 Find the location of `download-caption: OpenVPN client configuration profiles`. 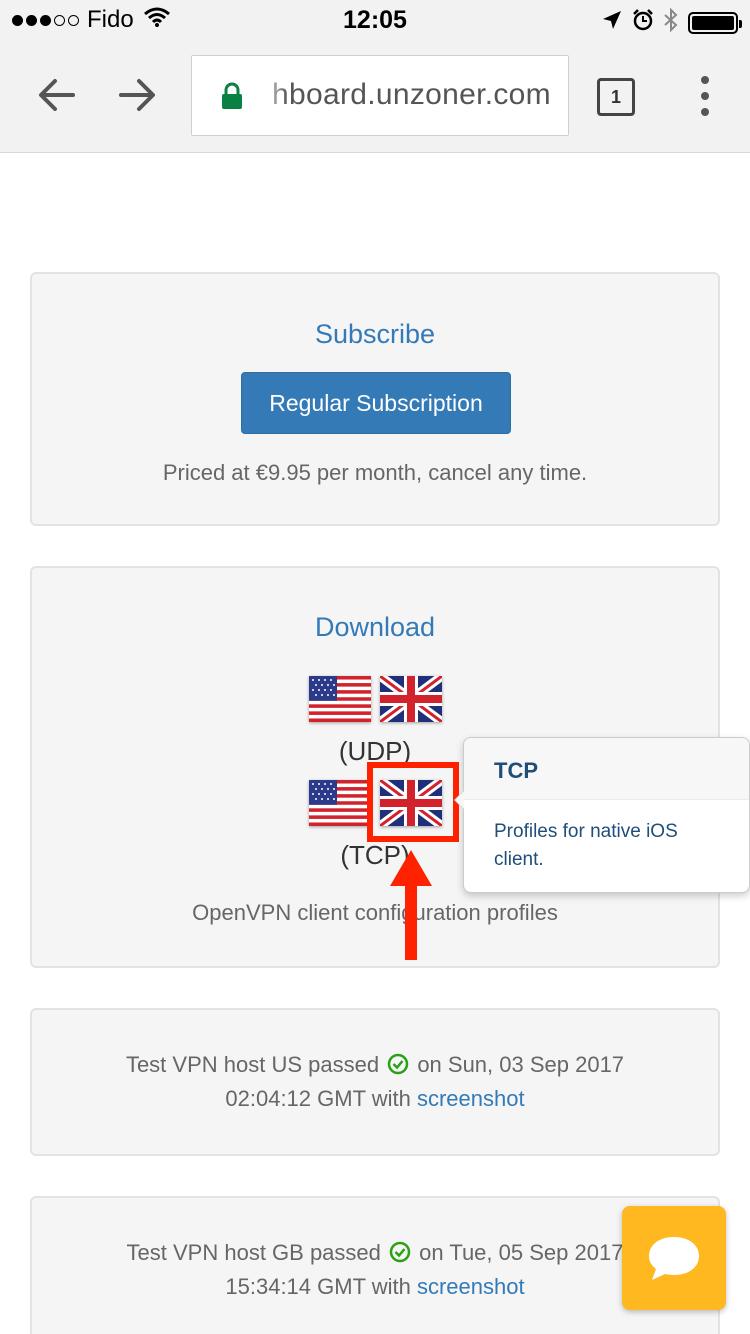

download-caption: OpenVPN client configuration profiles is located at coordinates (375, 912).